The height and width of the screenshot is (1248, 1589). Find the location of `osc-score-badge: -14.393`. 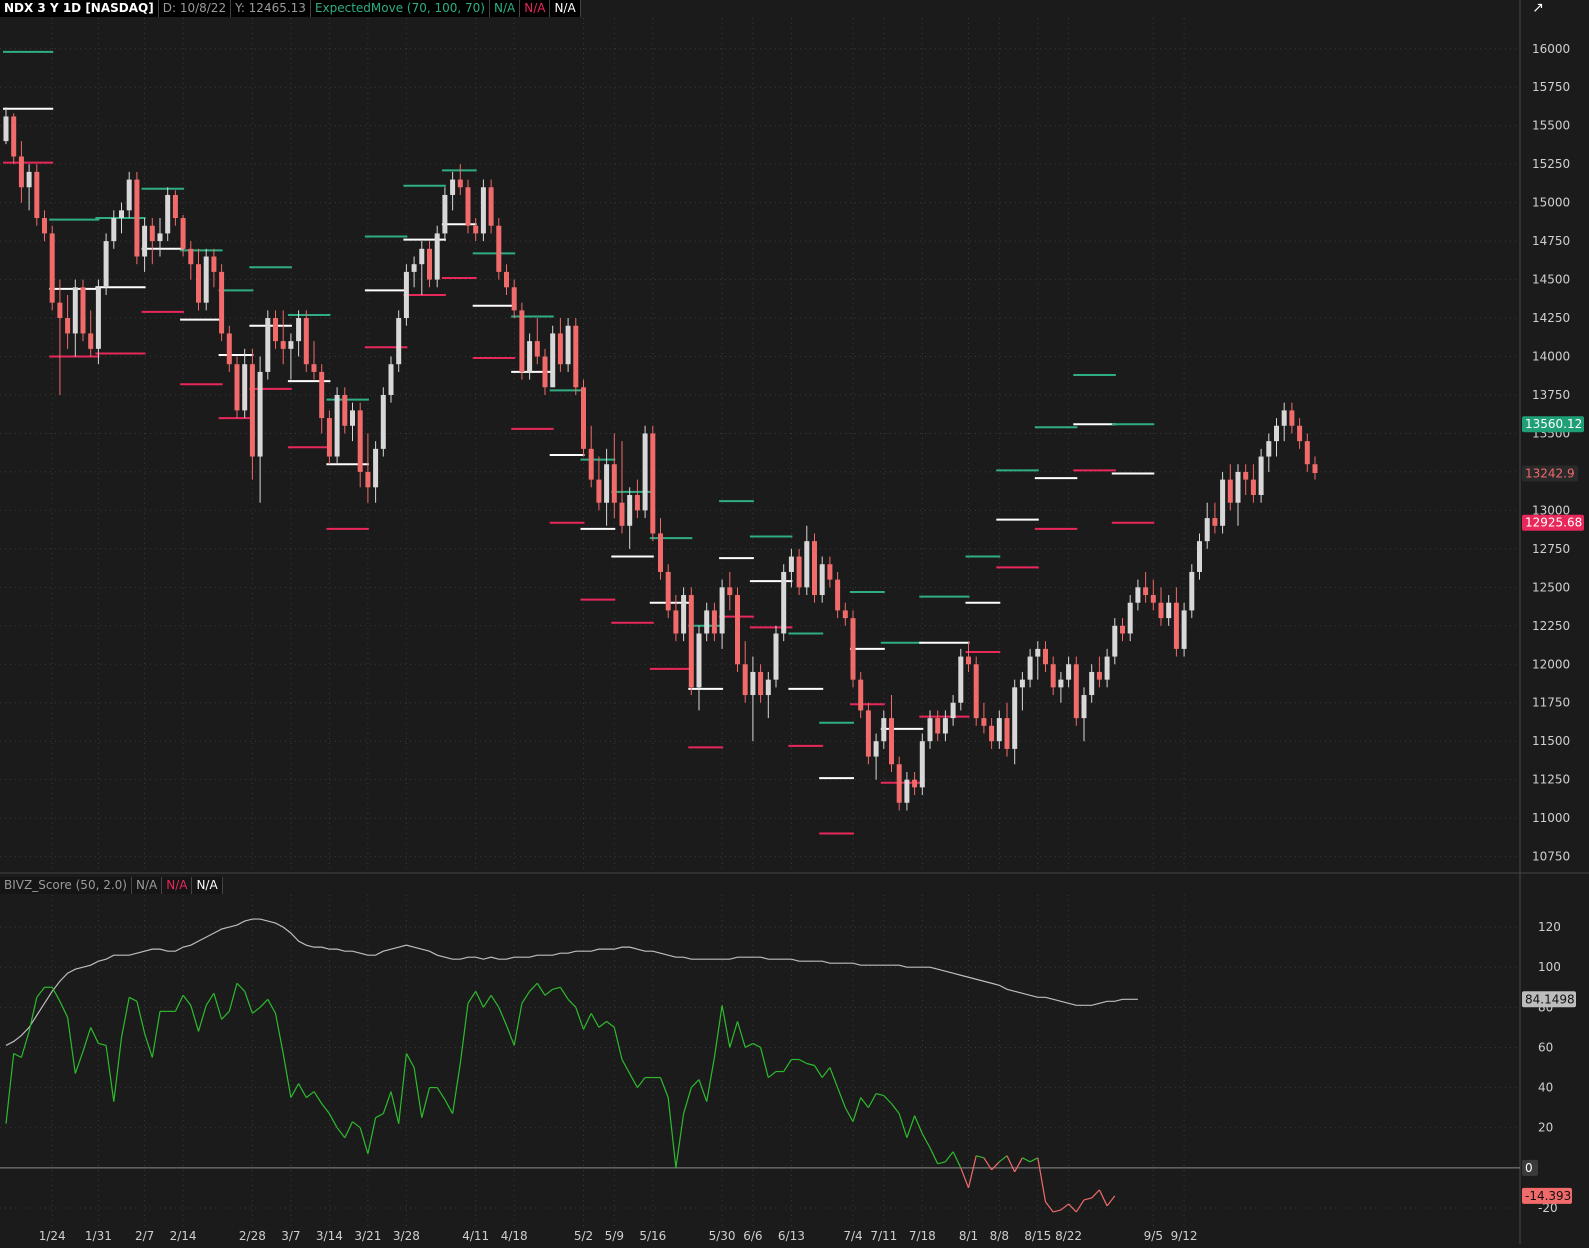

osc-score-badge: -14.393 is located at coordinates (1547, 1195).